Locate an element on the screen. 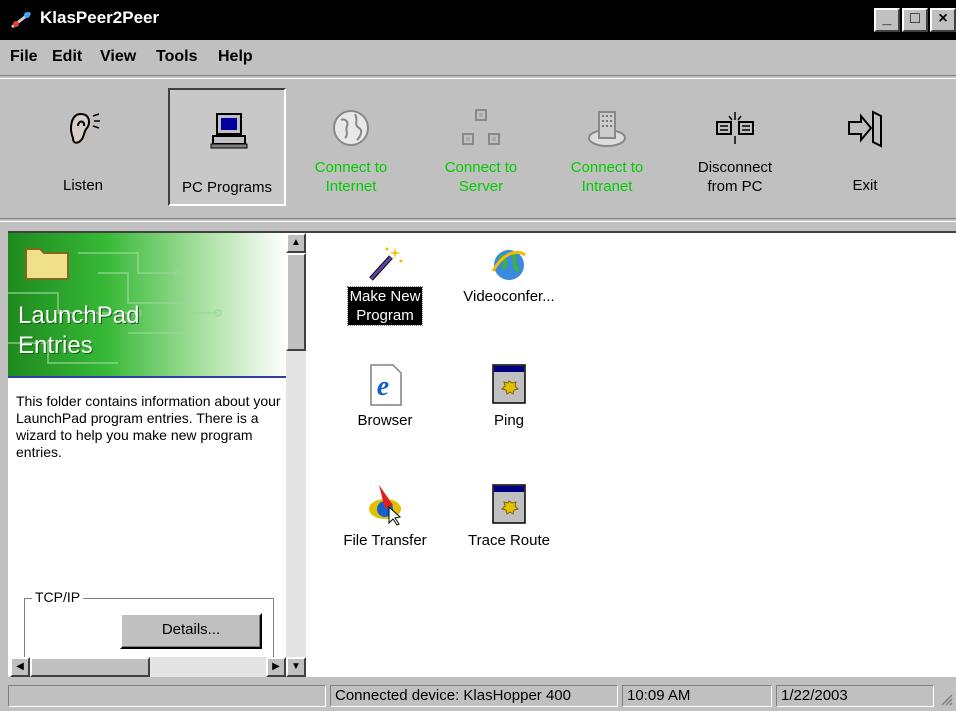 This screenshot has width=956, height=711. scroll-up-arrow-icon: ▲ is located at coordinates (296, 243).